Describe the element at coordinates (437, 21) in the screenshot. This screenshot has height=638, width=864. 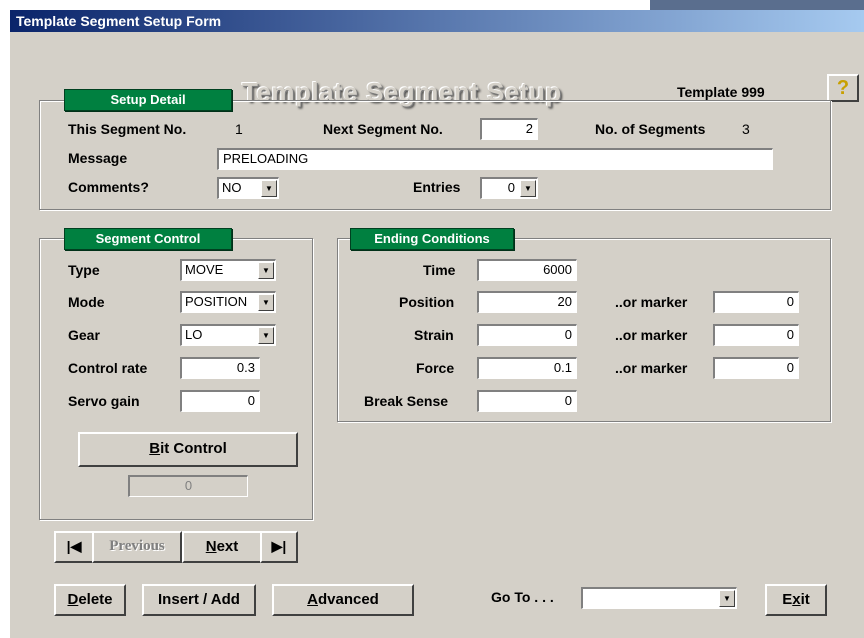
I see `window-title-bar: Template Segment Setup Form` at that location.